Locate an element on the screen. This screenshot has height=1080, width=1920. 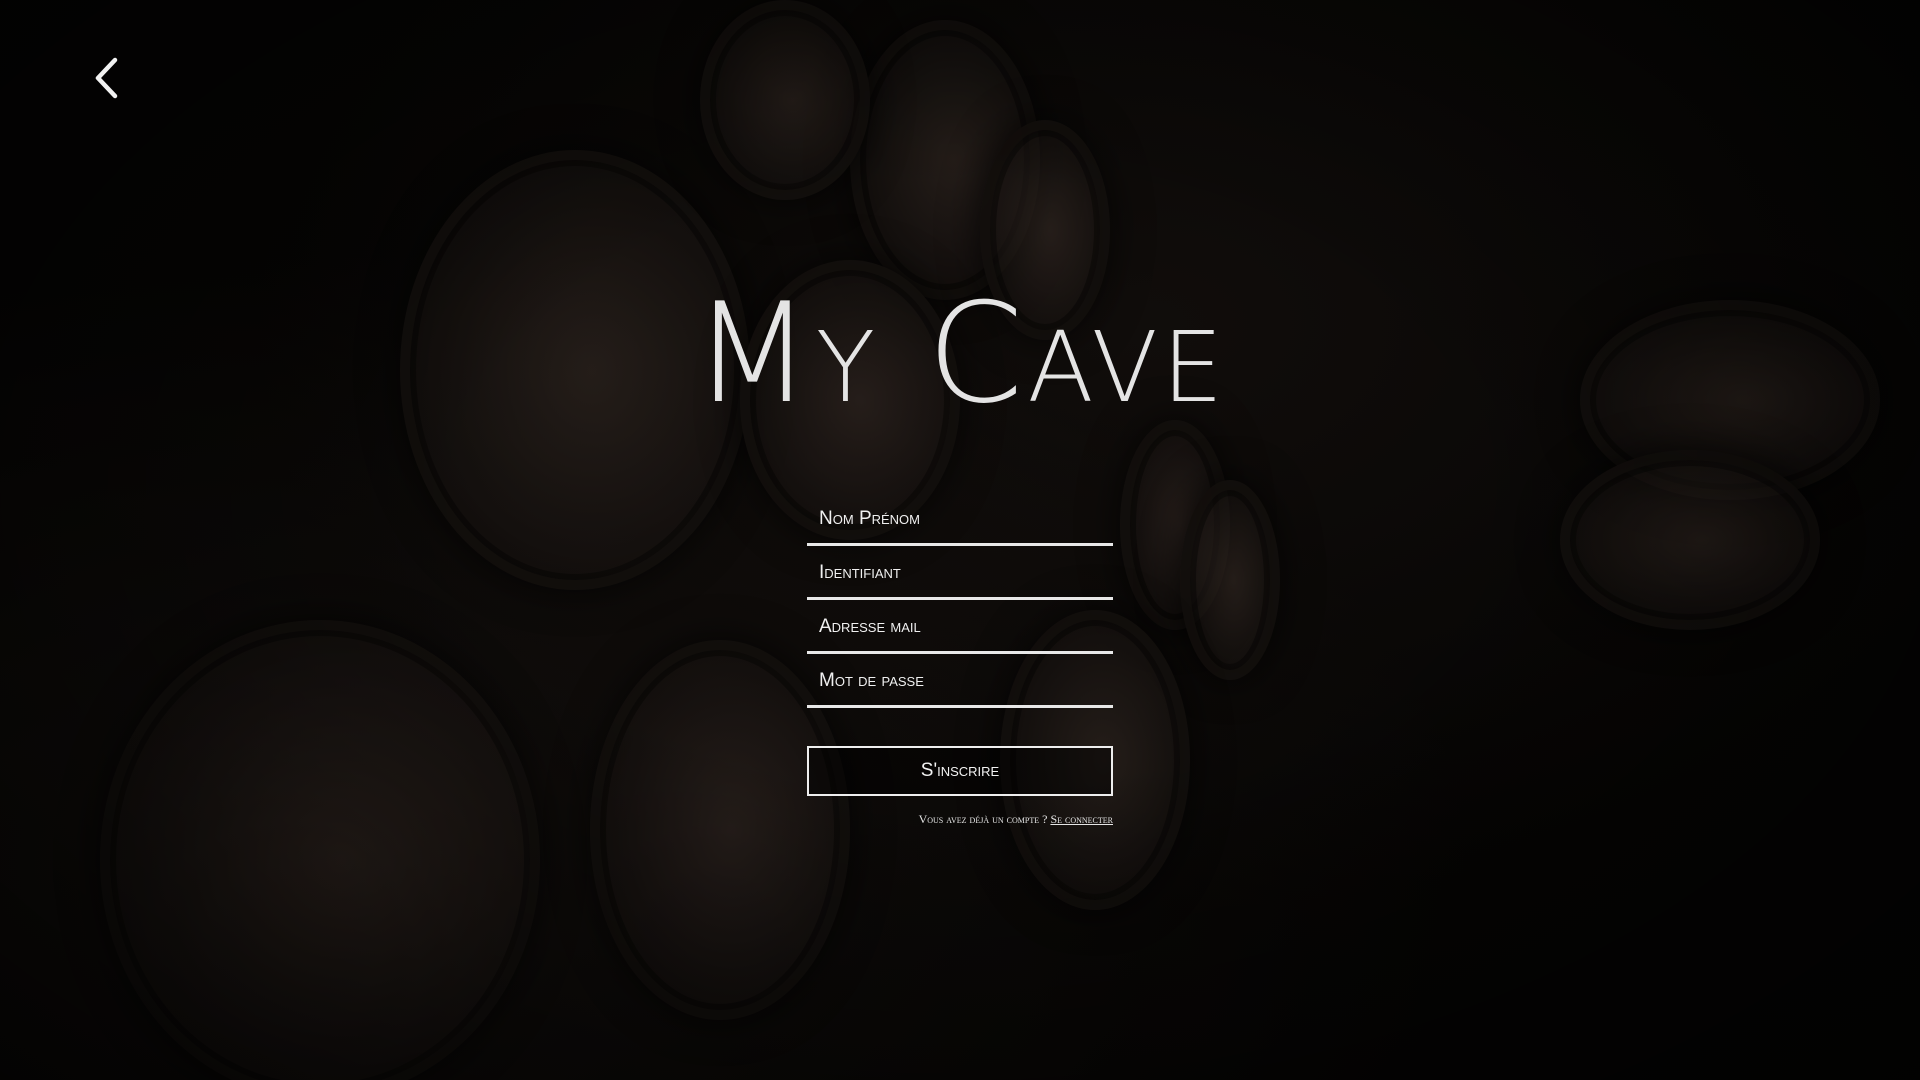
password-field-wrapper is located at coordinates (960, 682).